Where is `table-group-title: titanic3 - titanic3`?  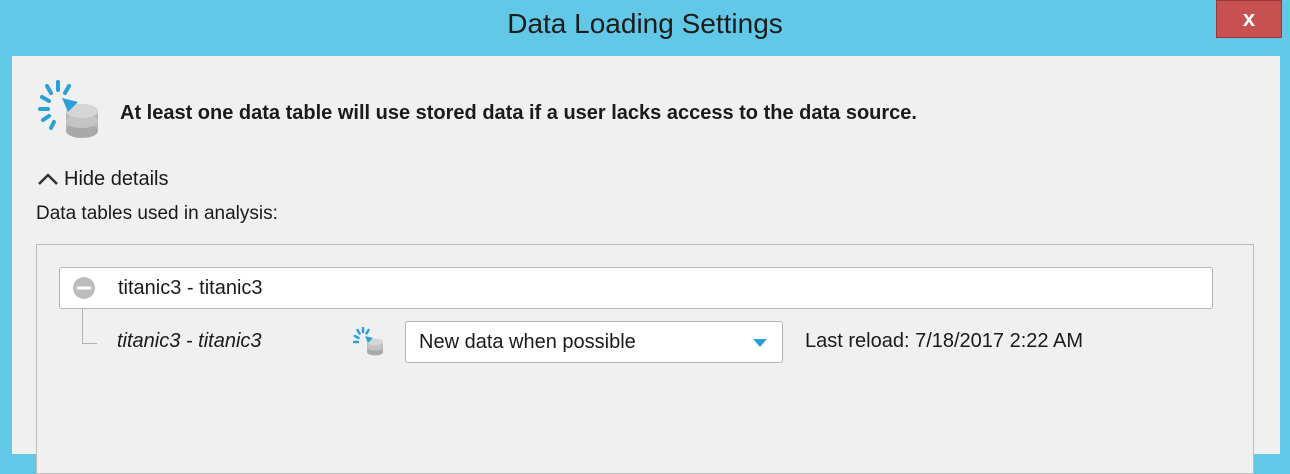
table-group-title: titanic3 - titanic3 is located at coordinates (190, 288).